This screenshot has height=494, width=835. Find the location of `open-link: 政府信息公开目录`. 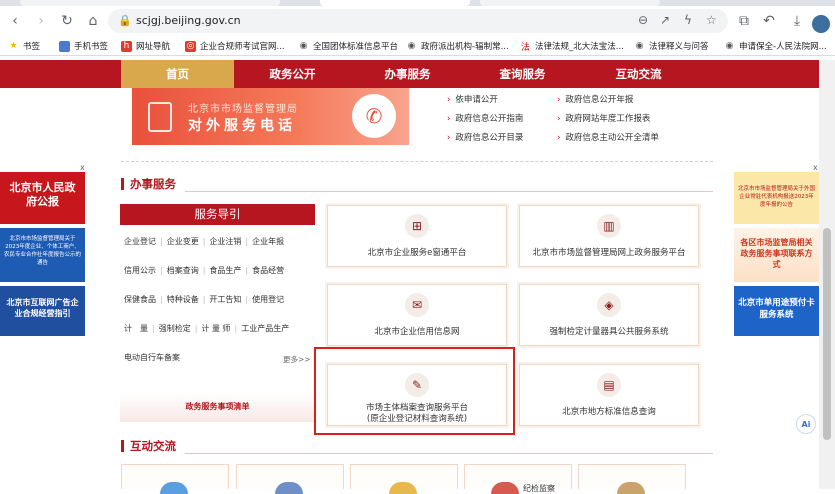

open-link: 政府信息公开目录 is located at coordinates (485, 137).